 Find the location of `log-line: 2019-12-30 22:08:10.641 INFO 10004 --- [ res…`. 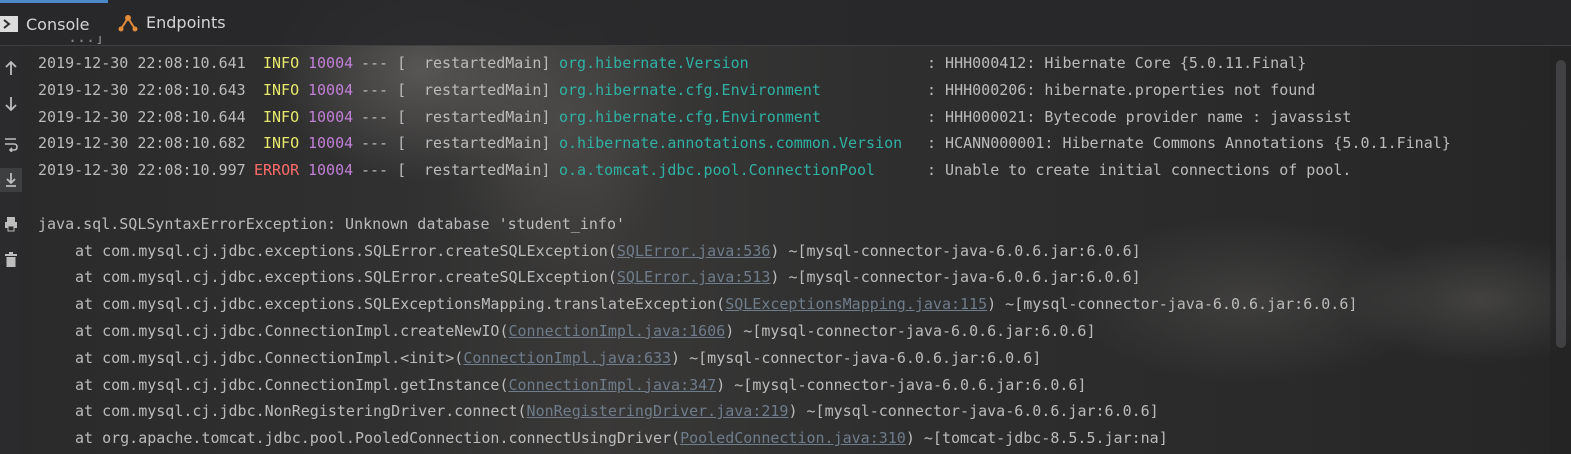

log-line: 2019-12-30 22:08:10.641 INFO 10004 --- [ res… is located at coordinates (804, 63).